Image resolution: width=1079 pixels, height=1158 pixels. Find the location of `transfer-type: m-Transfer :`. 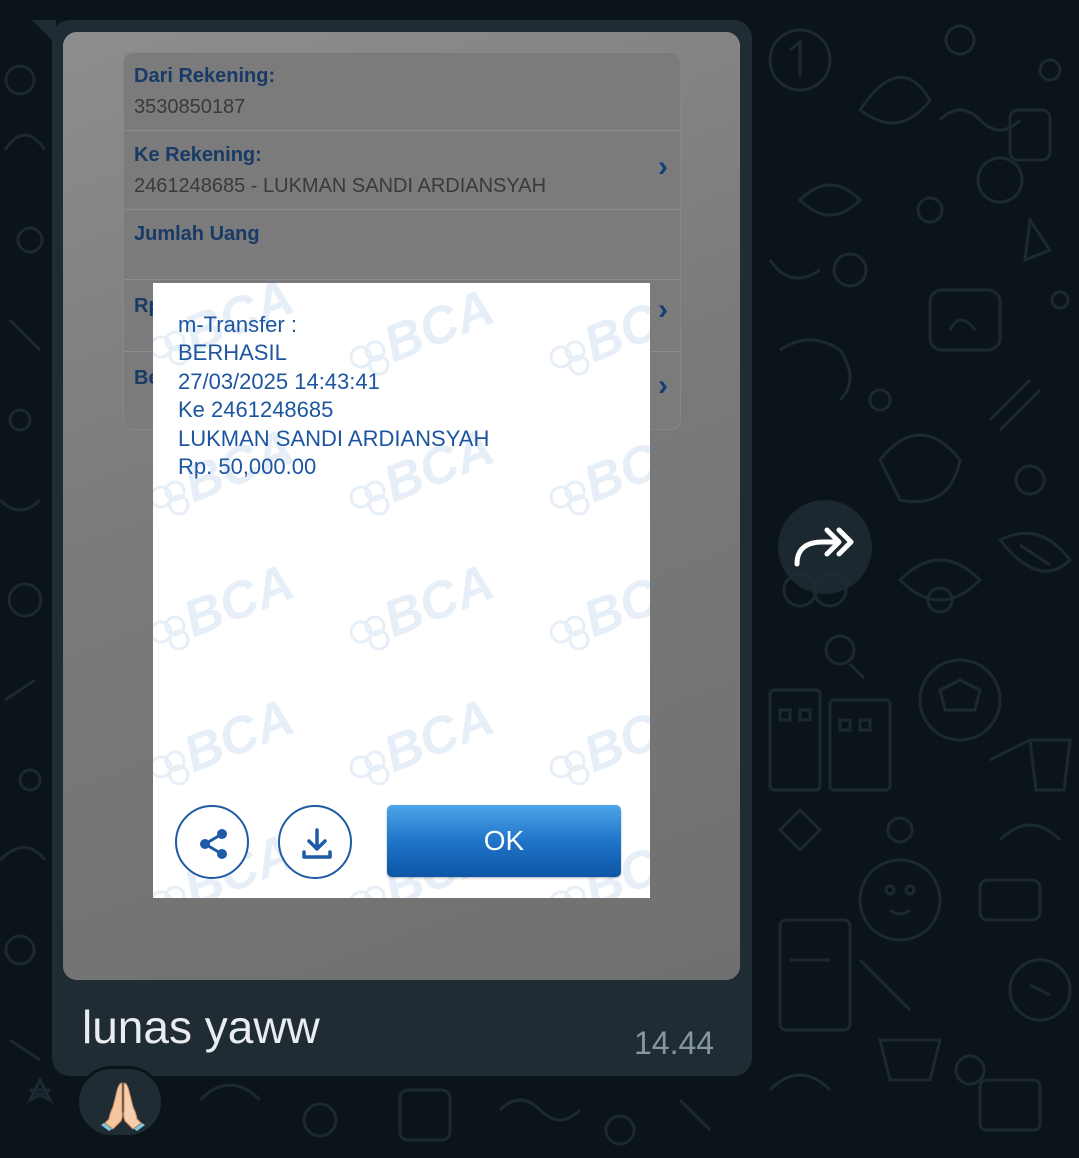

transfer-type: m-Transfer : is located at coordinates (237, 324).